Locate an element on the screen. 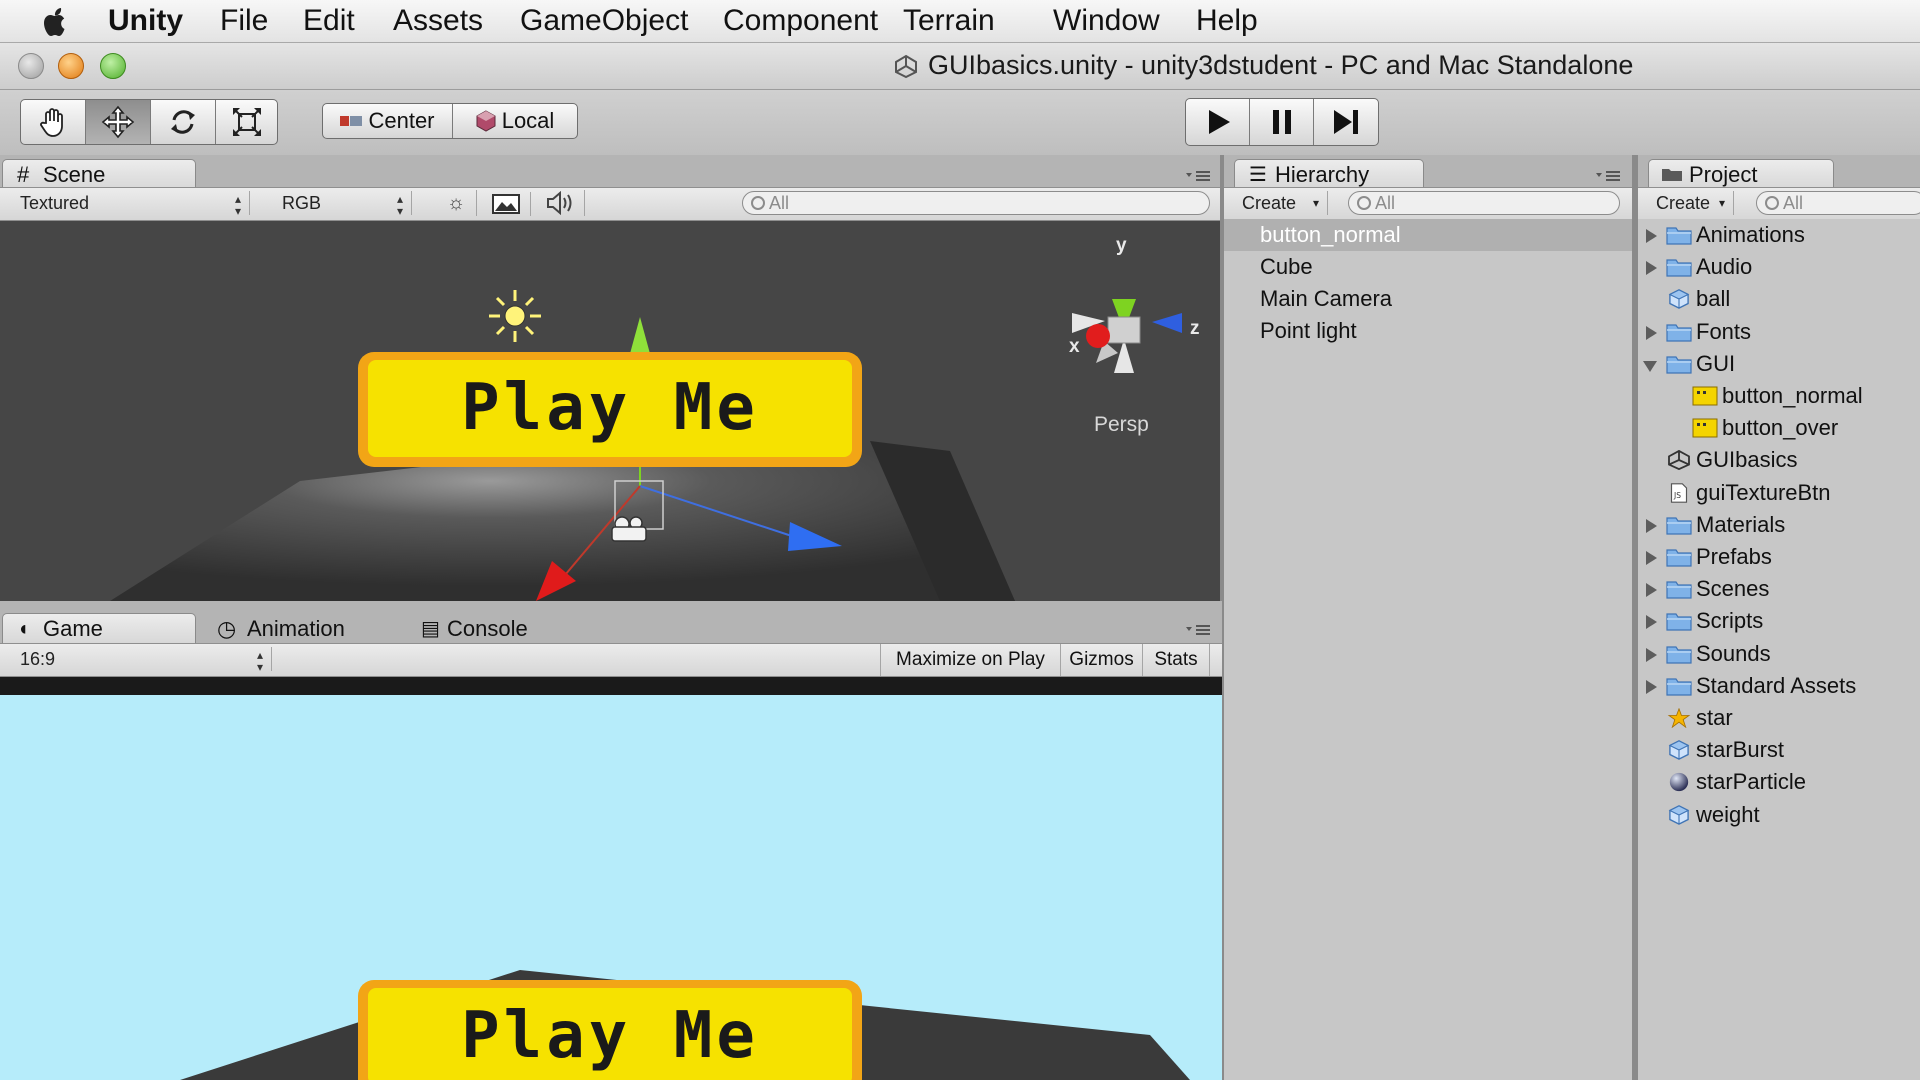  project-item-materials: Materials is located at coordinates (1779, 525).